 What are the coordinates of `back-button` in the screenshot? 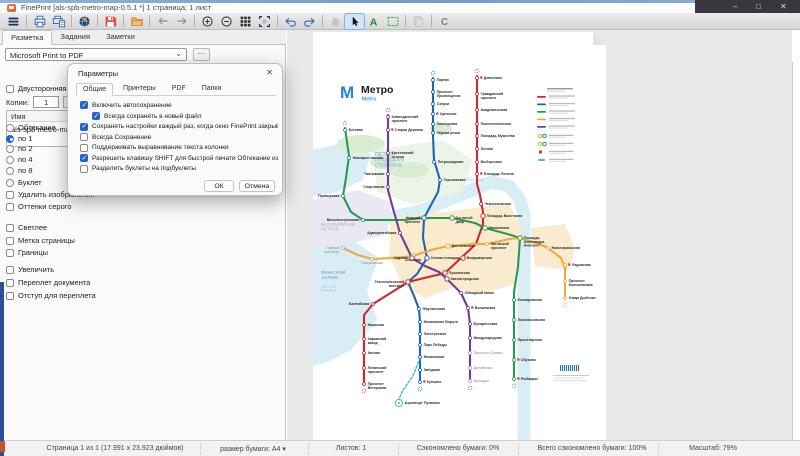 It's located at (162, 21).